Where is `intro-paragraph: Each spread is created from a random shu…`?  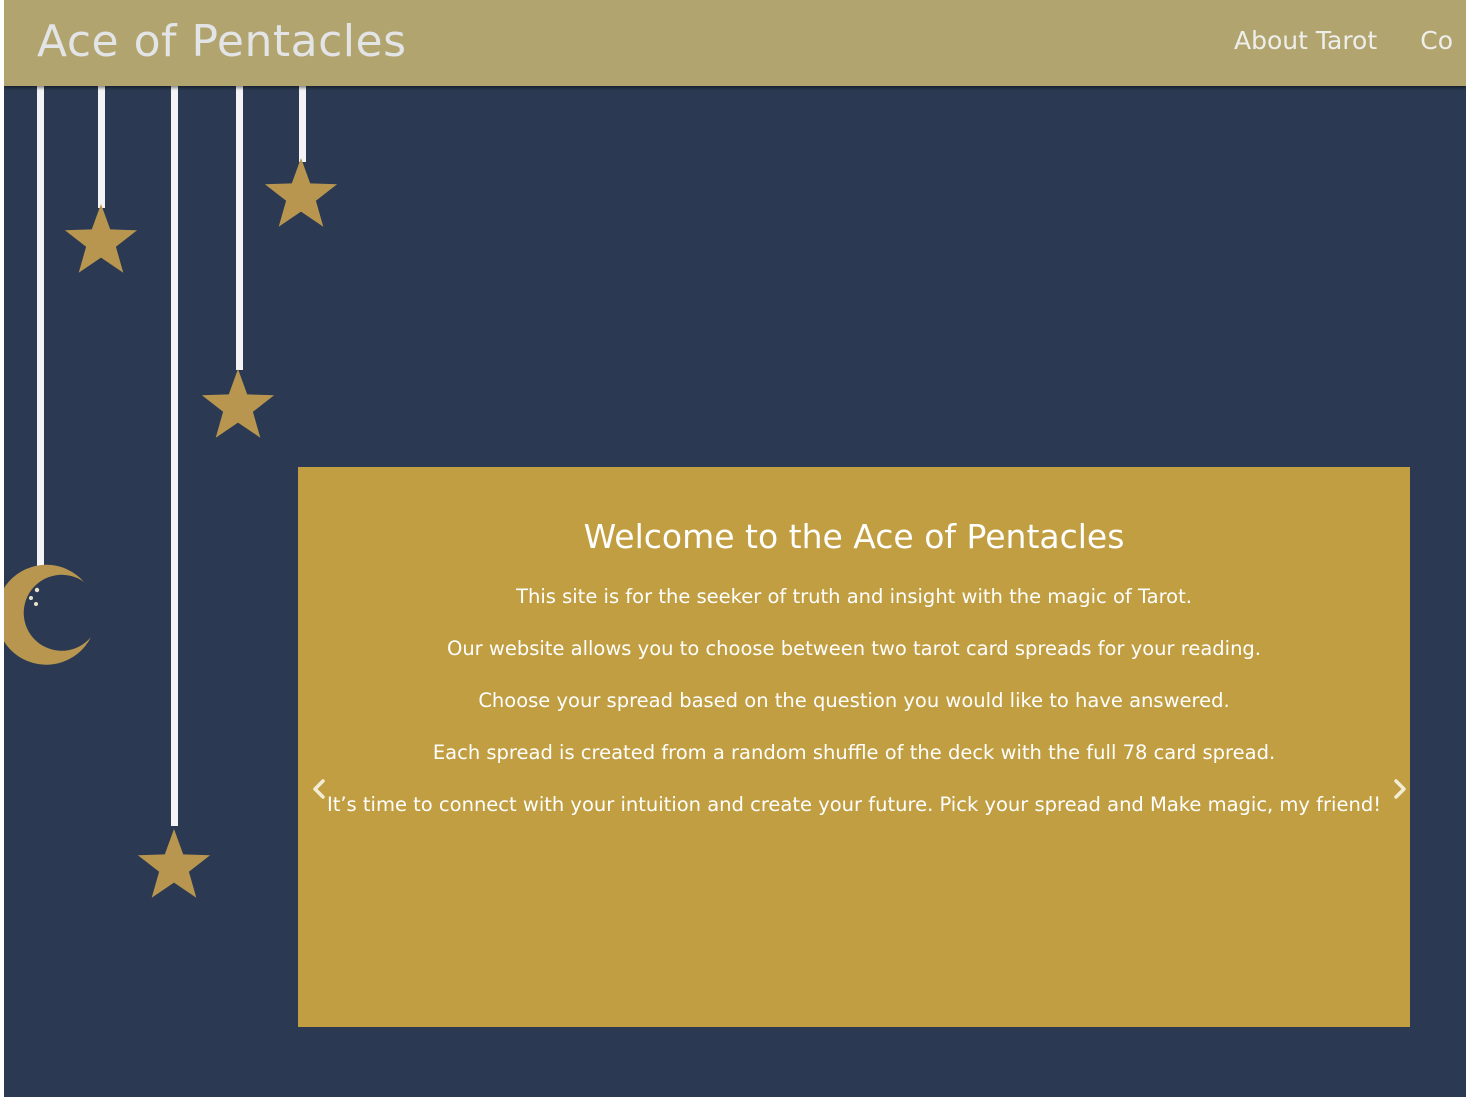 intro-paragraph: Each spread is created from a random shu… is located at coordinates (854, 752).